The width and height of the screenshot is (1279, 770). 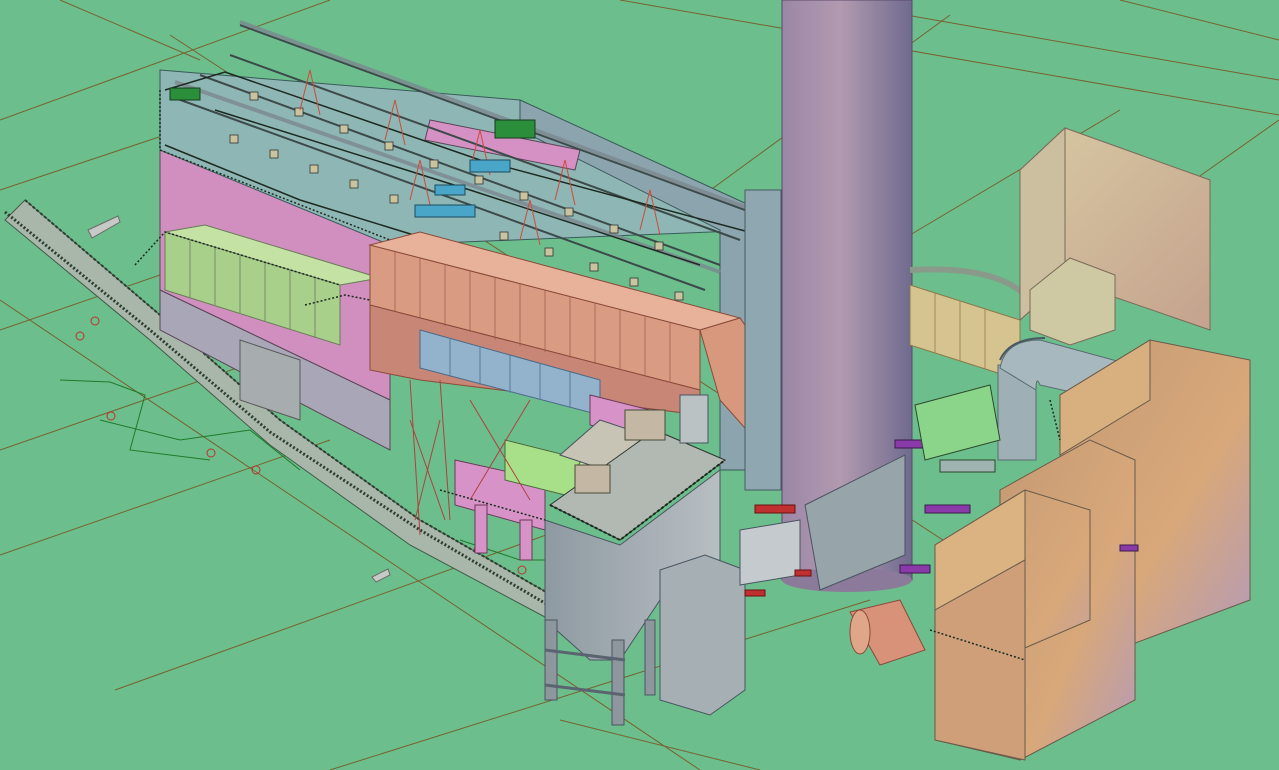 What do you see at coordinates (957, 428) in the screenshot?
I see `green-equipment` at bounding box center [957, 428].